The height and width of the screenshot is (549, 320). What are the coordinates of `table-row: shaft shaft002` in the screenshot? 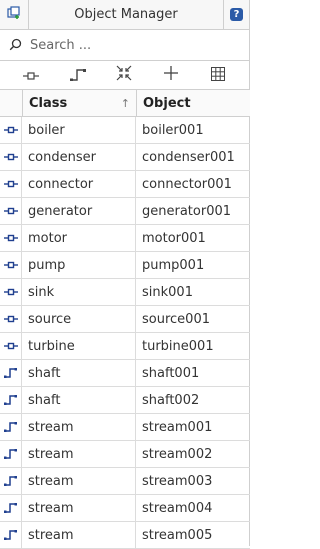 It's located at (125, 400).